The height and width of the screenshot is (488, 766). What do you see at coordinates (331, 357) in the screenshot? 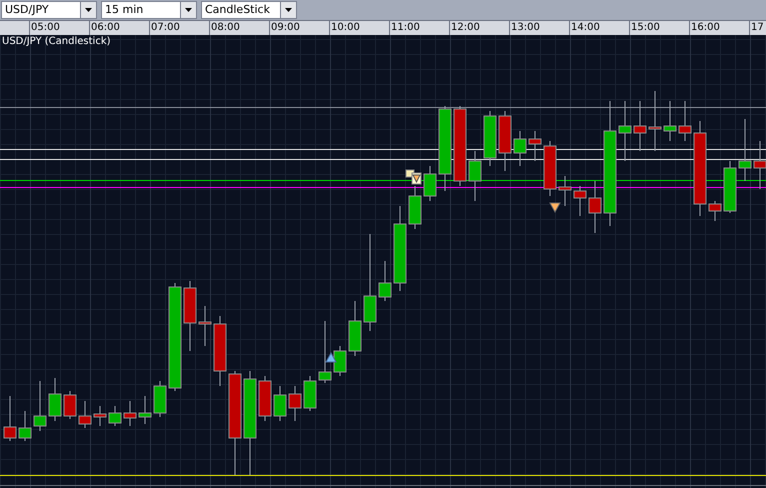
I see `up-triangle-icon` at bounding box center [331, 357].